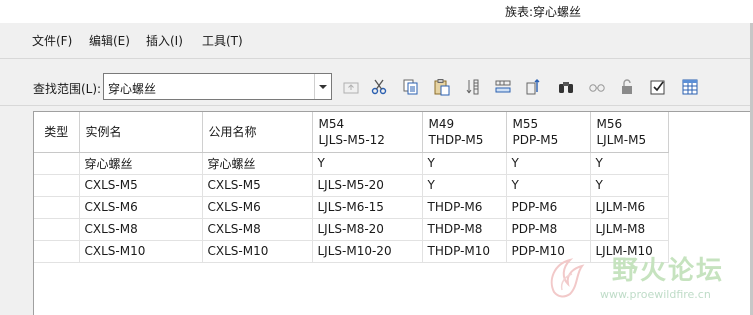 The height and width of the screenshot is (315, 753). I want to click on header-m56-name: LJLM-M5, so click(621, 139).